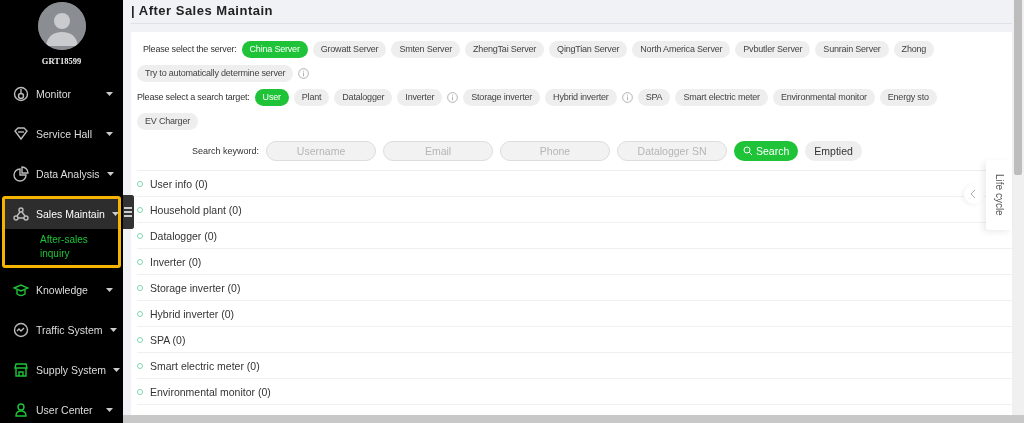 This screenshot has height=423, width=1024. What do you see at coordinates (179, 183) in the screenshot?
I see `result-item: User info (0)` at bounding box center [179, 183].